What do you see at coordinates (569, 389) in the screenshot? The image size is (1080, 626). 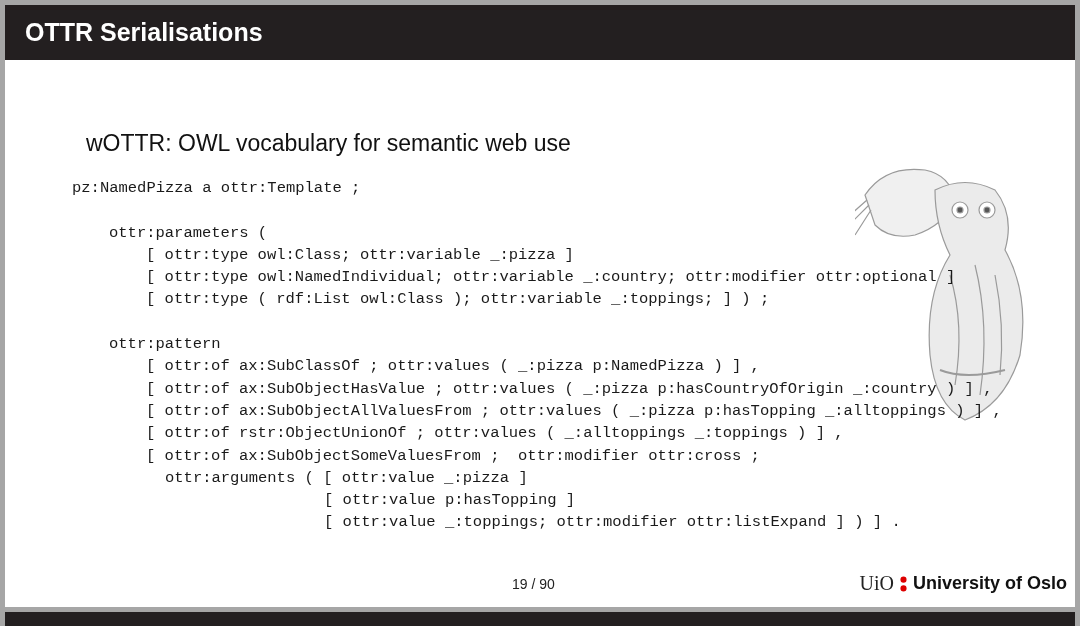 I see `code-line: [ ottr:of ax:SubObjectHasValue ; ottr:values ( _:pizza p:hasCountryOfOrigin _:country ) ] ,` at bounding box center [569, 389].